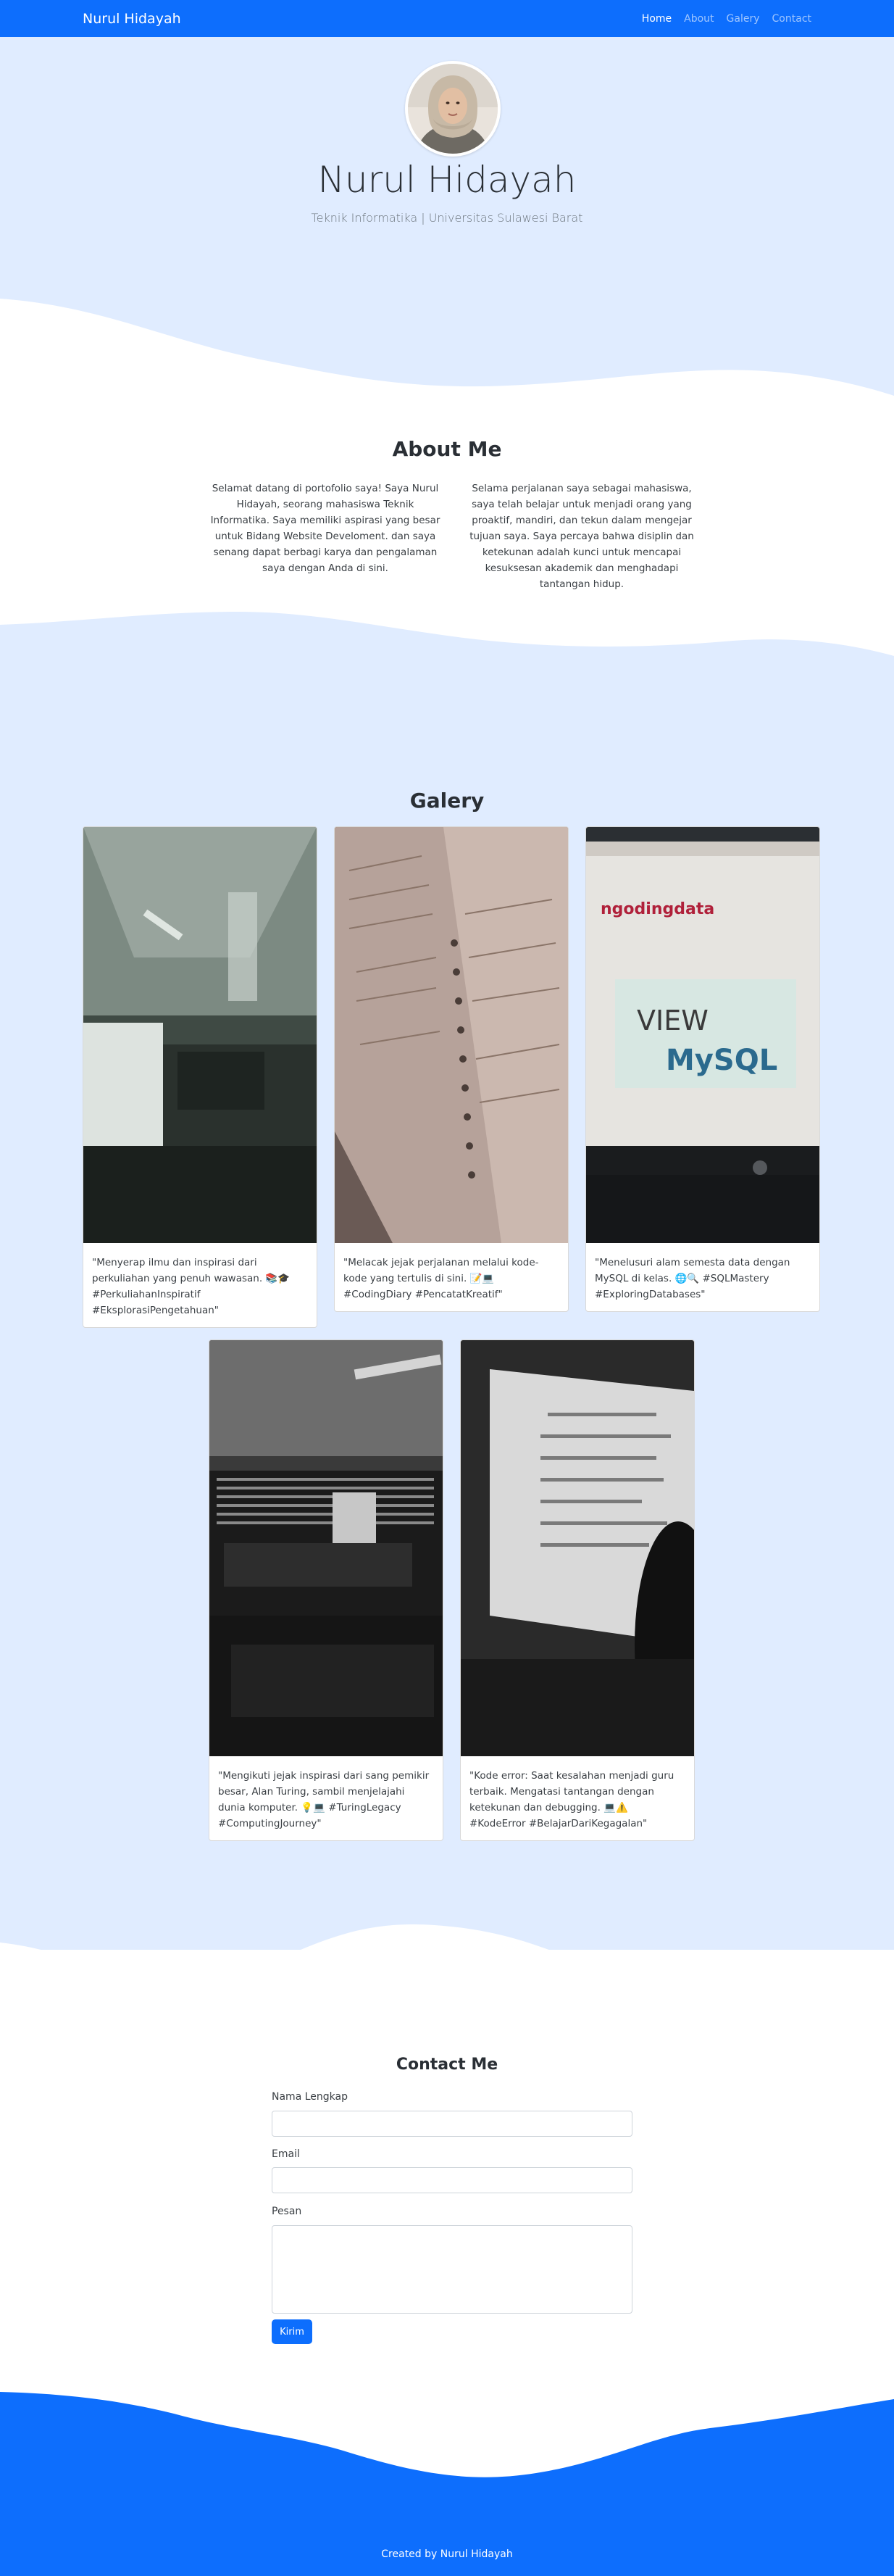 The image size is (894, 2576). I want to click on submit-button: Kirim, so click(292, 2331).